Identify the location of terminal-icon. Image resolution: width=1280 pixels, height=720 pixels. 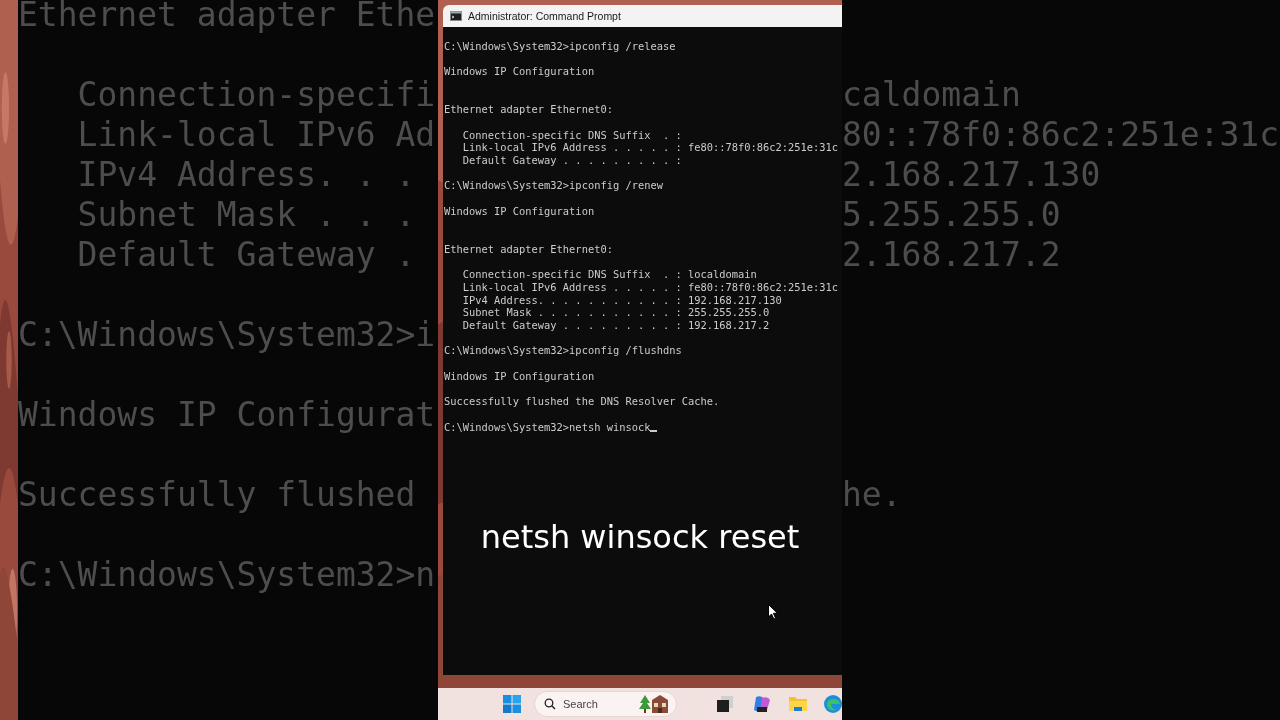
(456, 16).